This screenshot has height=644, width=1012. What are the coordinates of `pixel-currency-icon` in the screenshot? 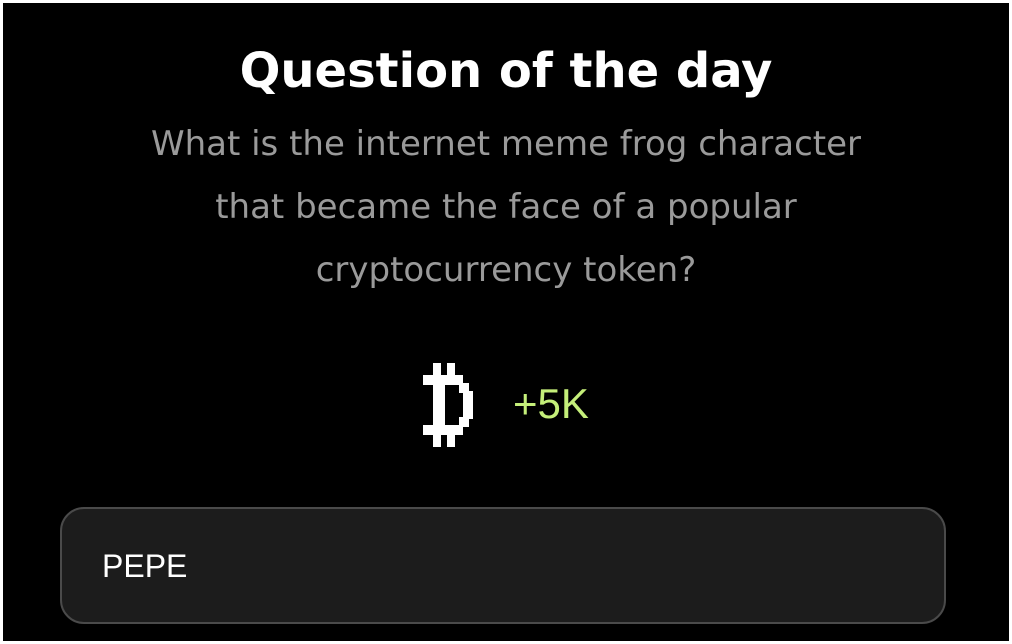 It's located at (448, 405).